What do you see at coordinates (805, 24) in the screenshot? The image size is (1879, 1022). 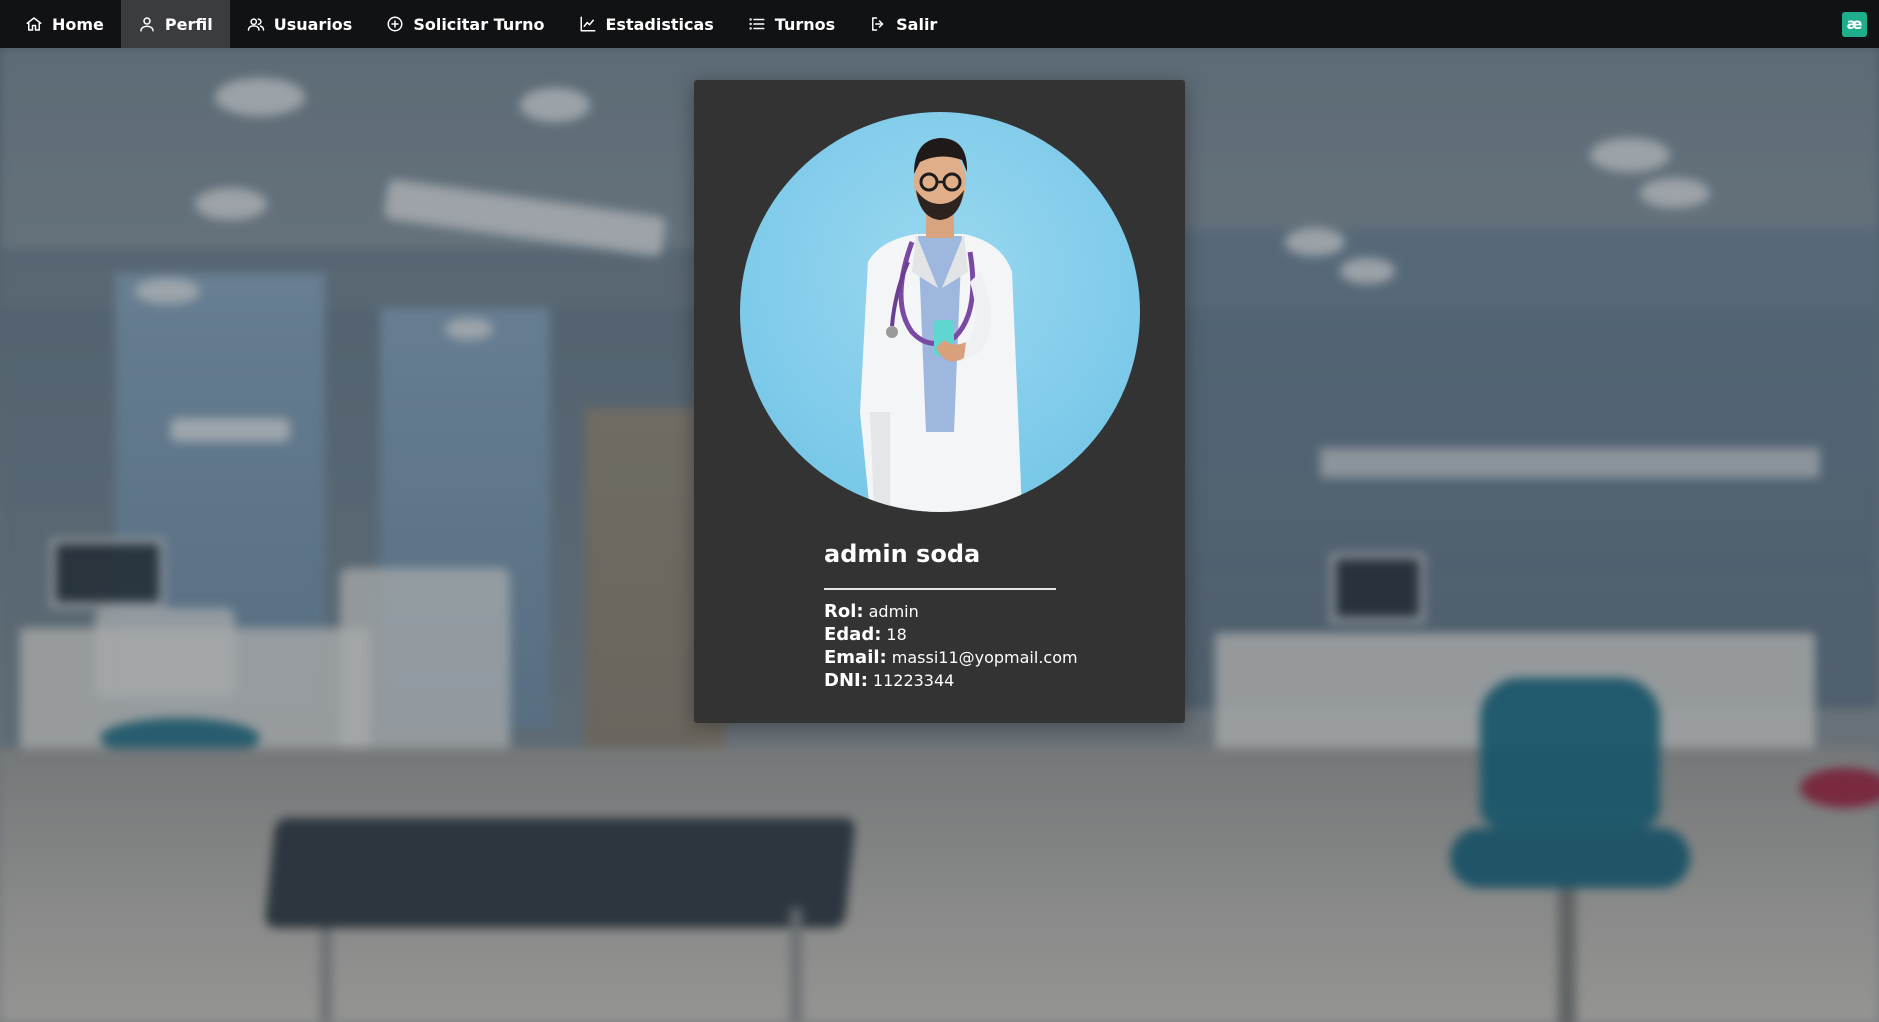 I see `nav-item-label: Turnos` at bounding box center [805, 24].